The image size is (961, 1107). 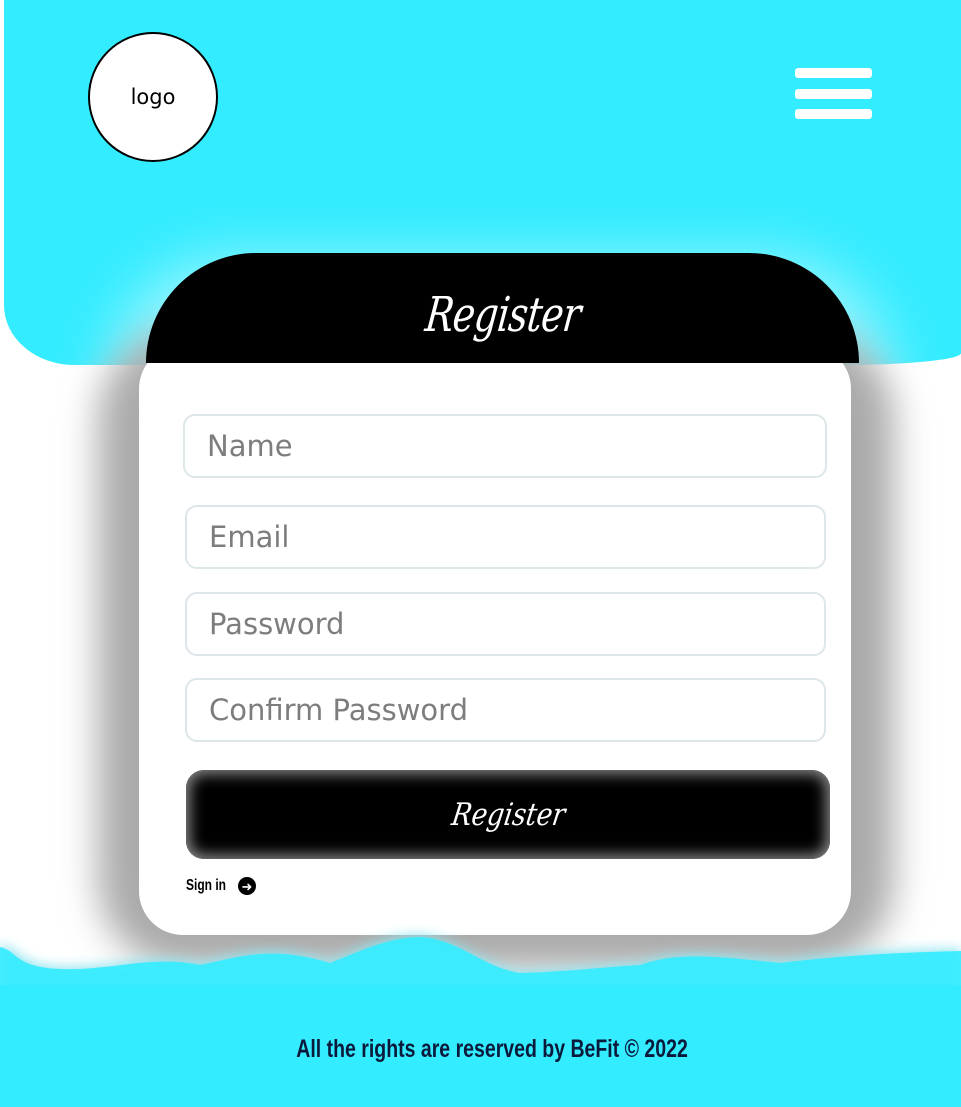 I want to click on register-button: Register, so click(x=508, y=814).